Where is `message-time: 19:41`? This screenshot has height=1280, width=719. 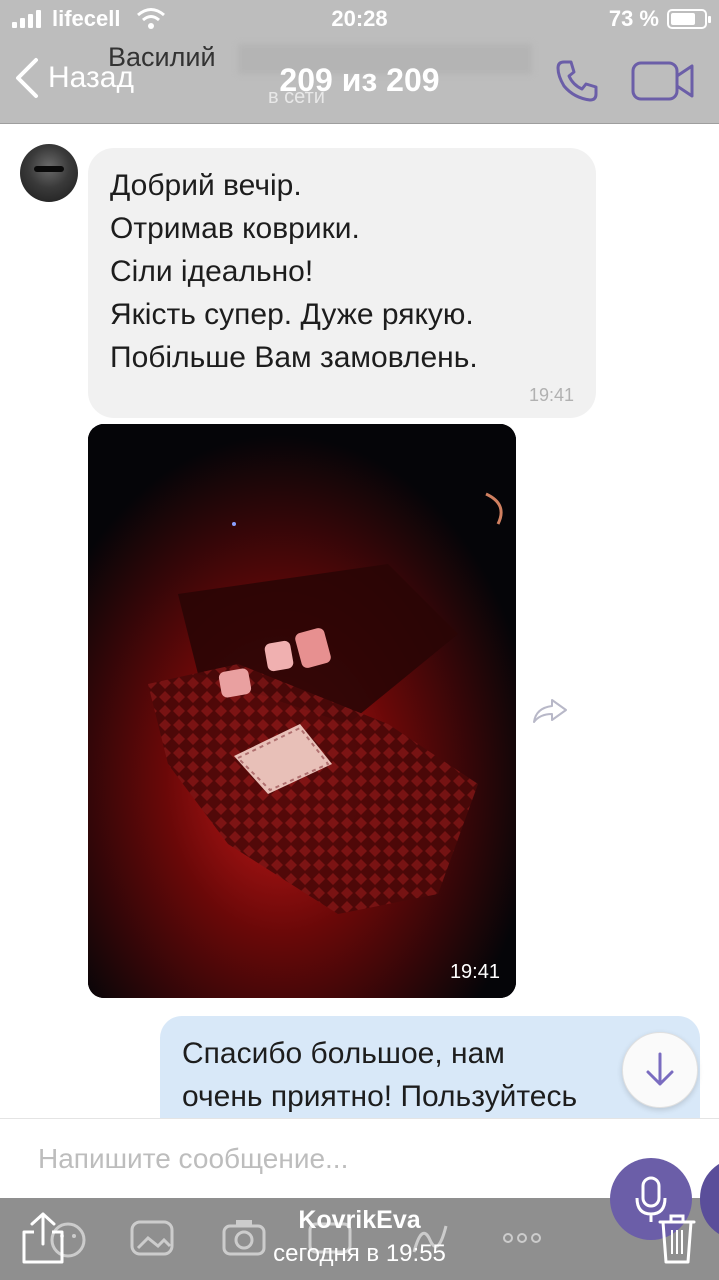 message-time: 19:41 is located at coordinates (551, 395).